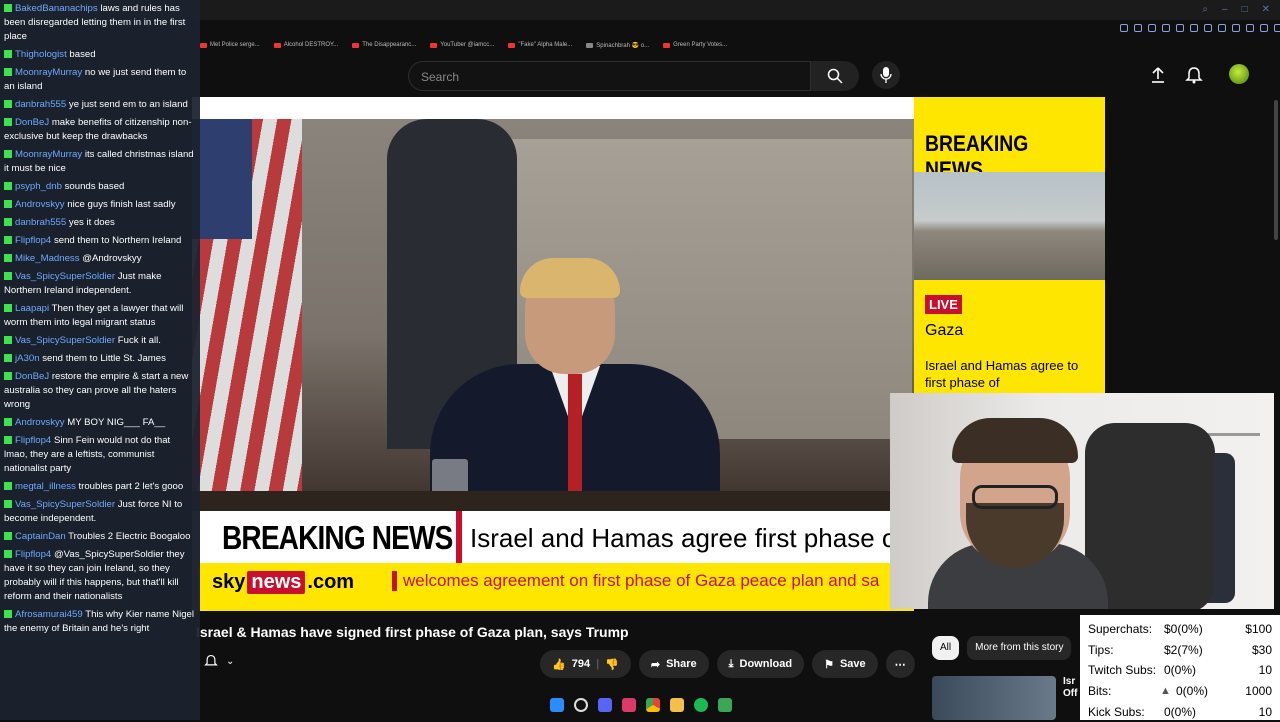 The height and width of the screenshot is (722, 1280). What do you see at coordinates (47, 258) in the screenshot?
I see `chat-username: Mike_Madness` at bounding box center [47, 258].